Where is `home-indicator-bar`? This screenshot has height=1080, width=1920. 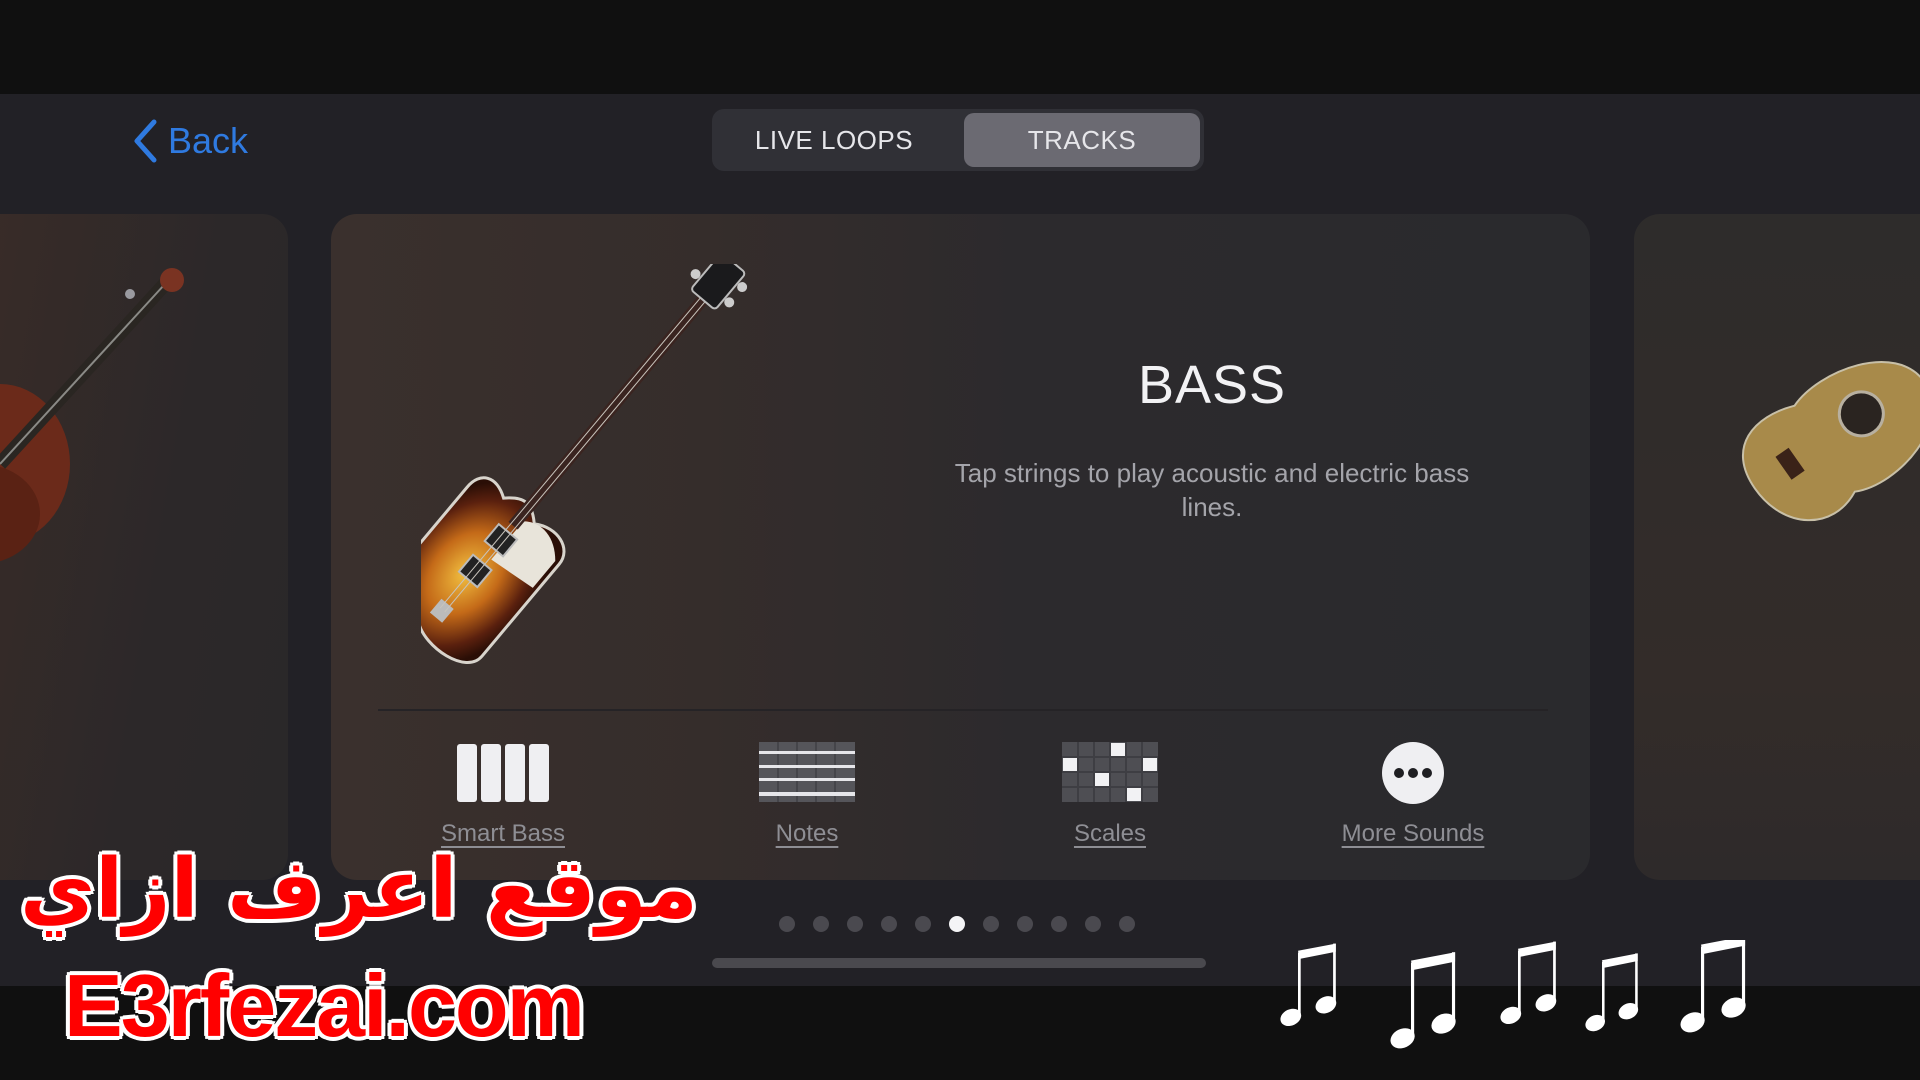
home-indicator-bar is located at coordinates (959, 963).